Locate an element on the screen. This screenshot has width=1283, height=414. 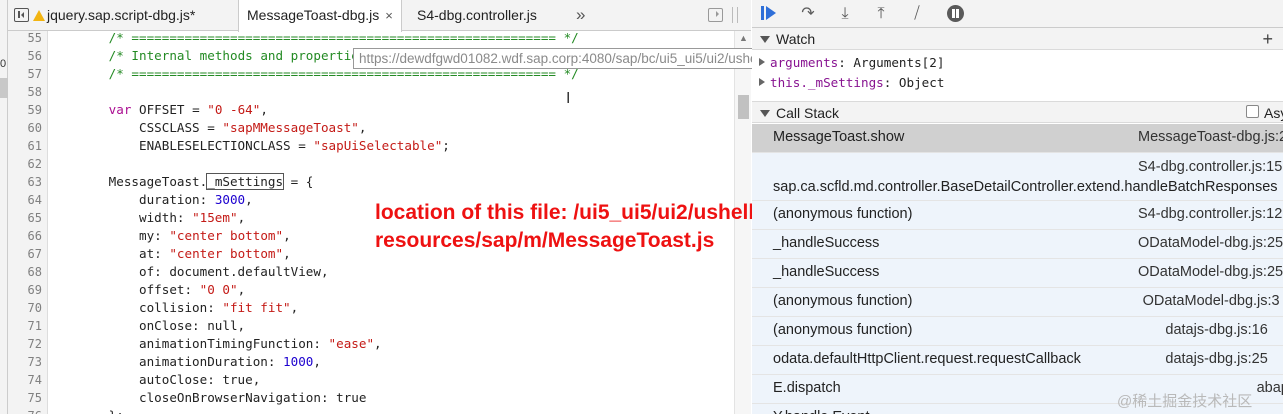
frame-function-name: (anonymous function) is located at coordinates (843, 214).